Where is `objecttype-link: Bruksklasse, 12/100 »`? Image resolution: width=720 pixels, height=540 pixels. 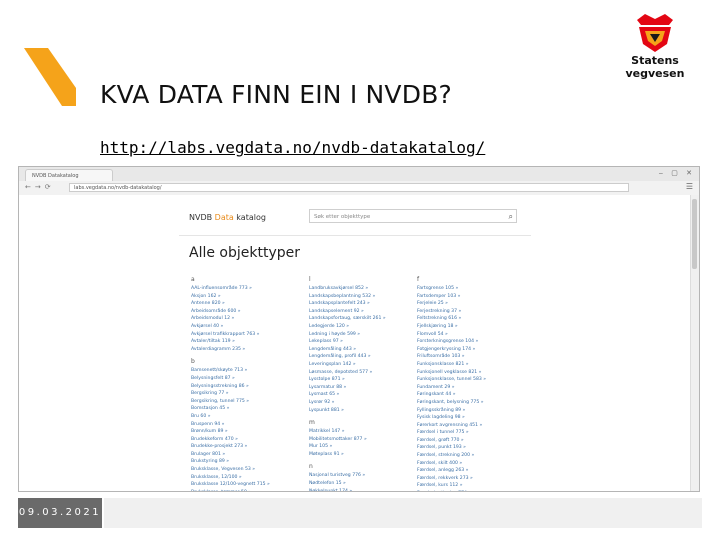
objecttype-link: Bruksklasse, 12/100 » is located at coordinates (251, 478).